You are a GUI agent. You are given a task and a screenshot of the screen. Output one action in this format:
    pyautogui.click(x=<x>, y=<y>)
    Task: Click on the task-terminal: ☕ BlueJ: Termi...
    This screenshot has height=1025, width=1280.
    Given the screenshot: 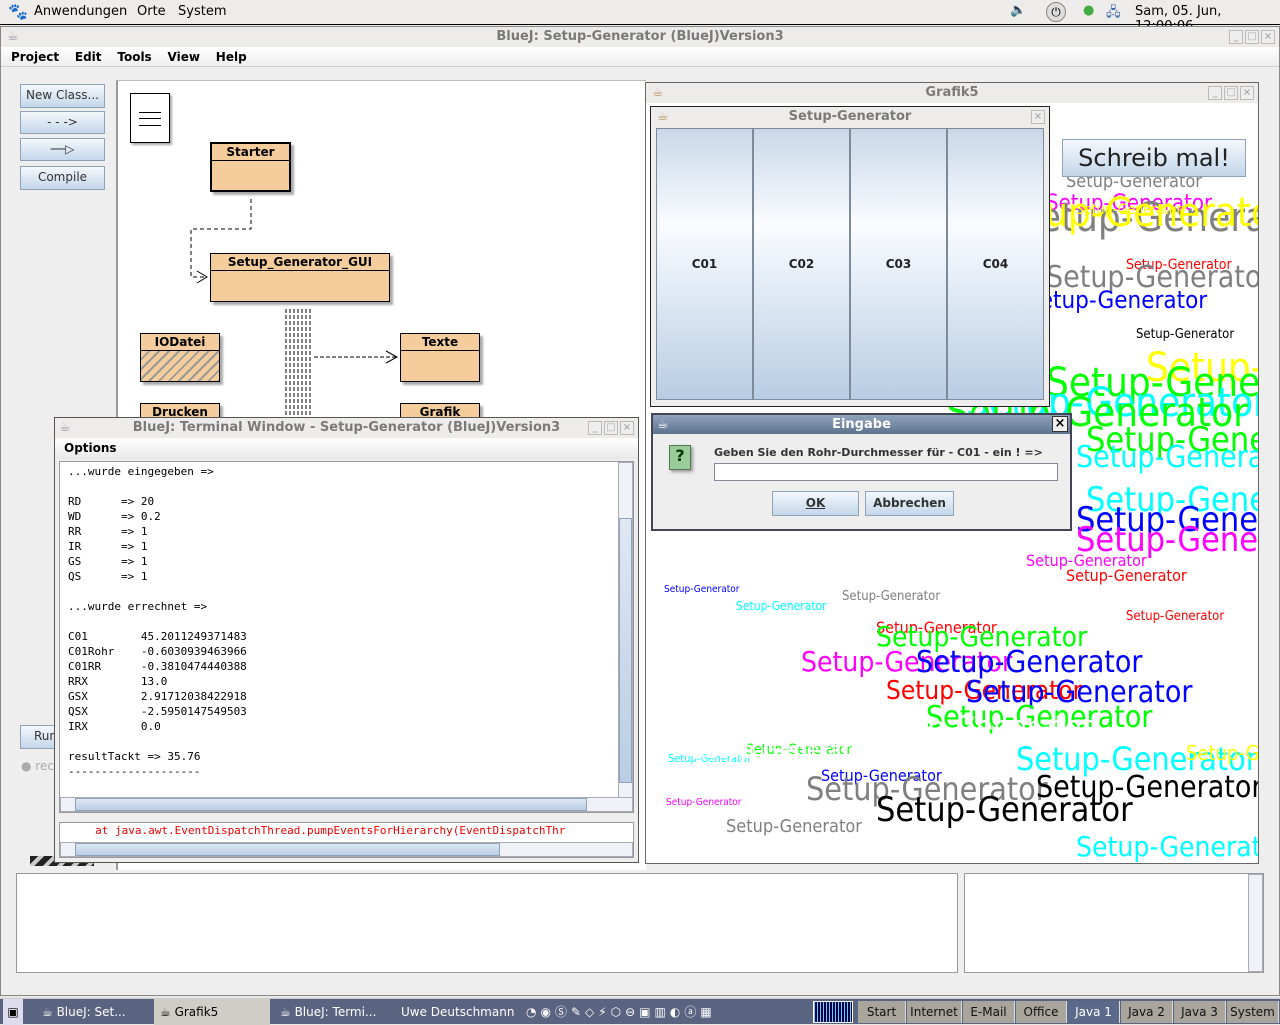 What is the action you would take?
    pyautogui.click(x=336, y=1012)
    